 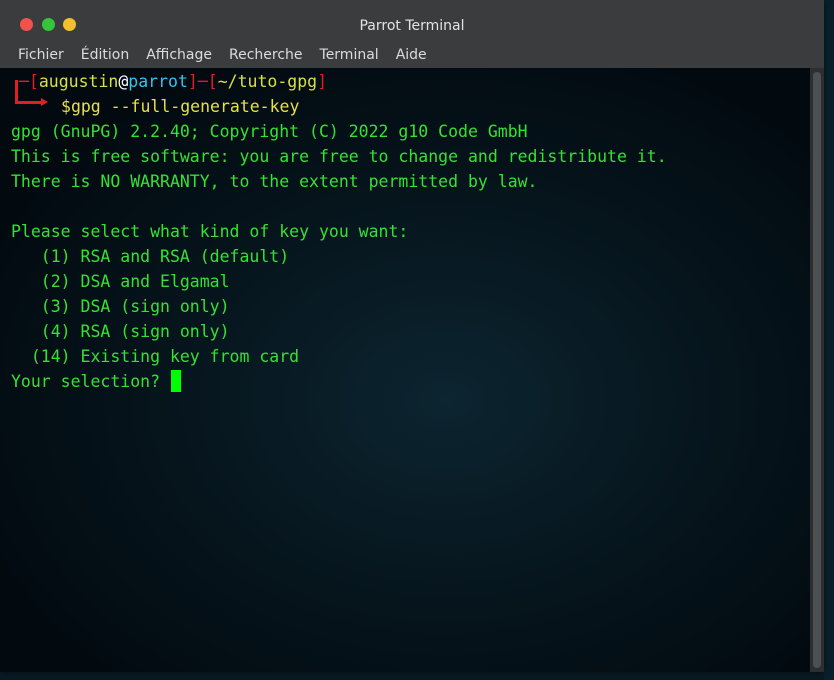 What do you see at coordinates (41, 55) in the screenshot?
I see `menu-fichier: Fichier` at bounding box center [41, 55].